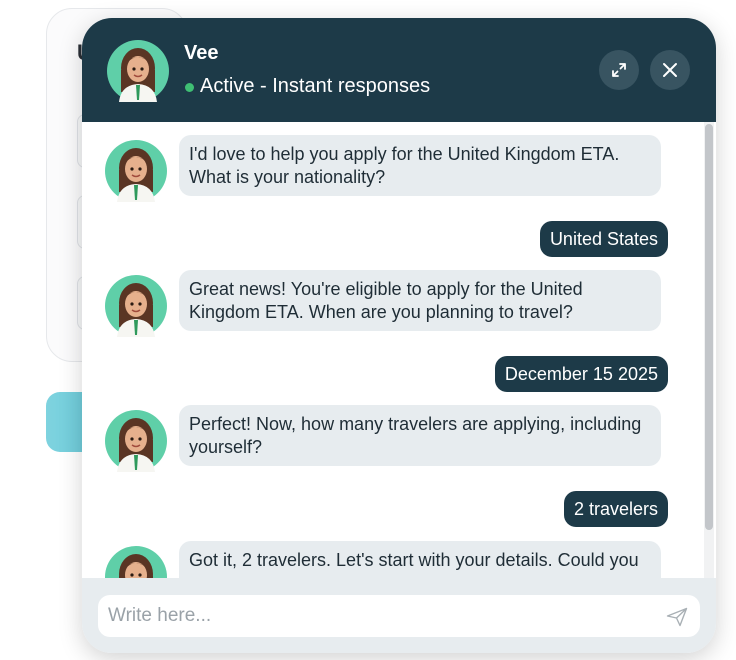  I want to click on agent-avatar, so click(138, 71).